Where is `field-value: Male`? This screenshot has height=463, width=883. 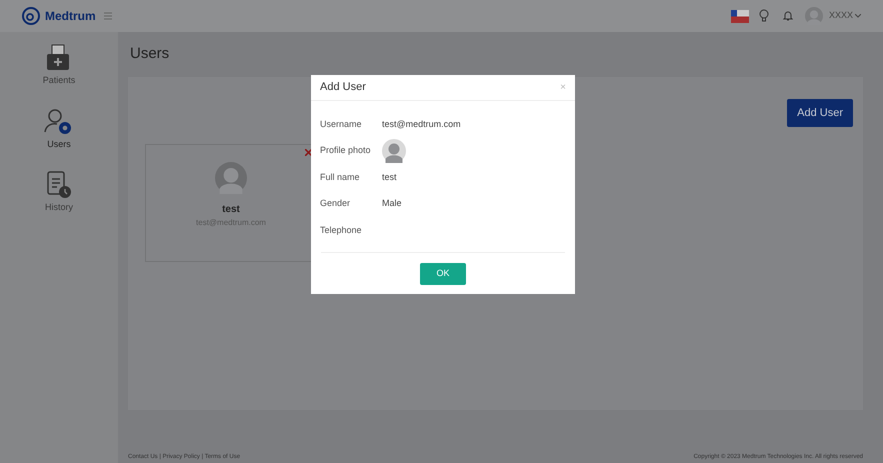
field-value: Male is located at coordinates (392, 203).